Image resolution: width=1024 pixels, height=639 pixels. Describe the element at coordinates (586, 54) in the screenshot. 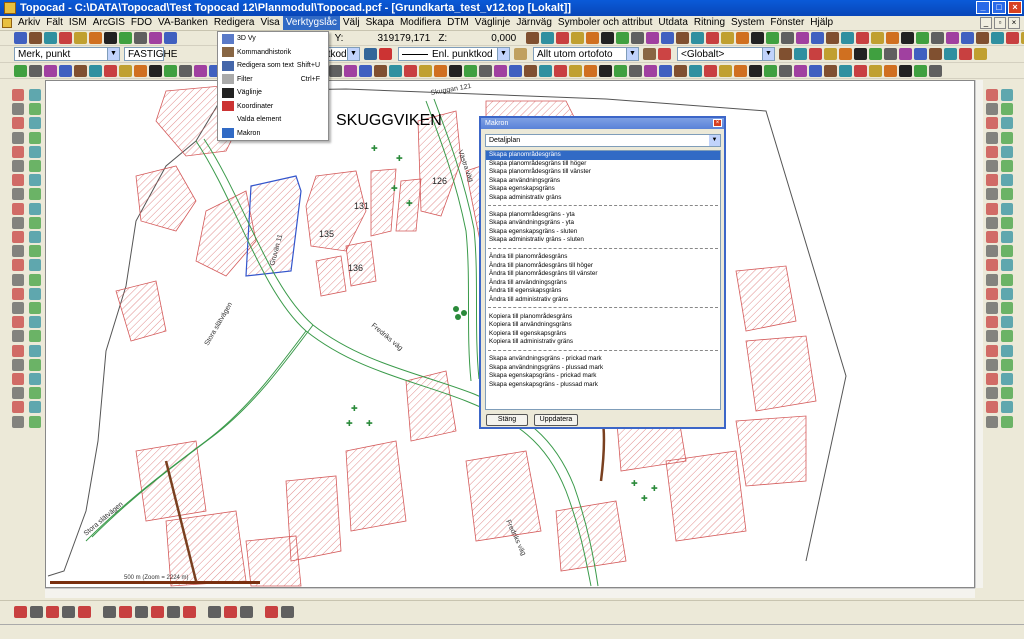

I see `ortofoto-combo: Allt utom ortofoto ▼` at that location.